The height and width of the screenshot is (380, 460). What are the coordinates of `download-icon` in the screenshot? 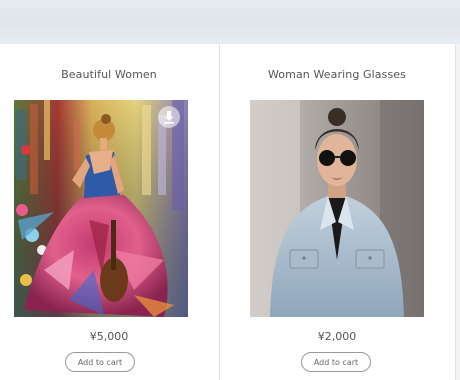 It's located at (169, 117).